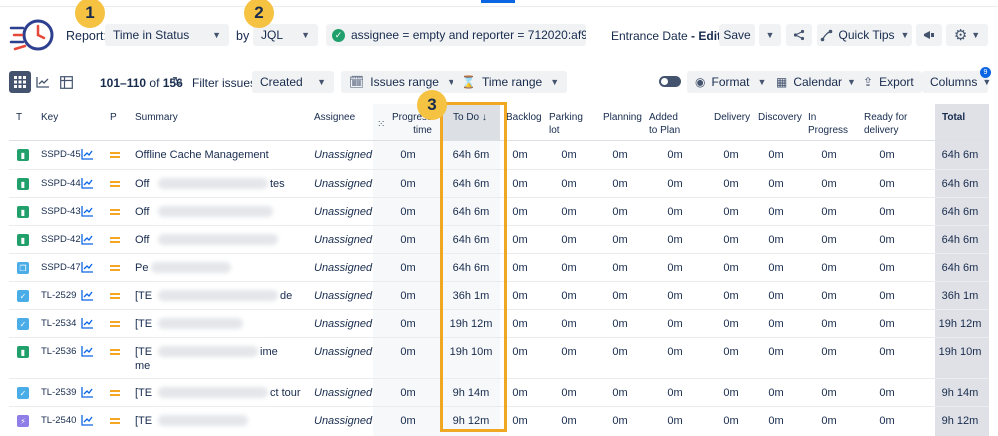  Describe the element at coordinates (776, 393) in the screenshot. I see `discovery-time-cell: 0m` at that location.